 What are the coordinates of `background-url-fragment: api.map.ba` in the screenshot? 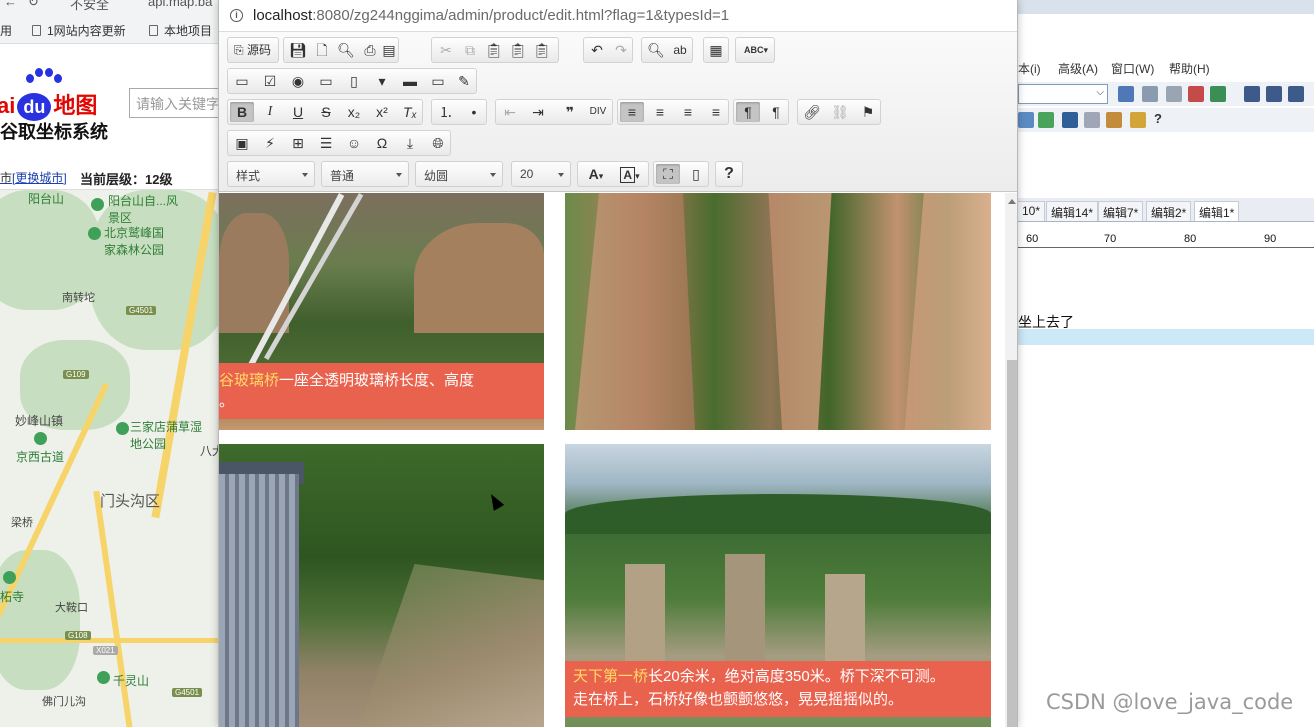 It's located at (180, 4).